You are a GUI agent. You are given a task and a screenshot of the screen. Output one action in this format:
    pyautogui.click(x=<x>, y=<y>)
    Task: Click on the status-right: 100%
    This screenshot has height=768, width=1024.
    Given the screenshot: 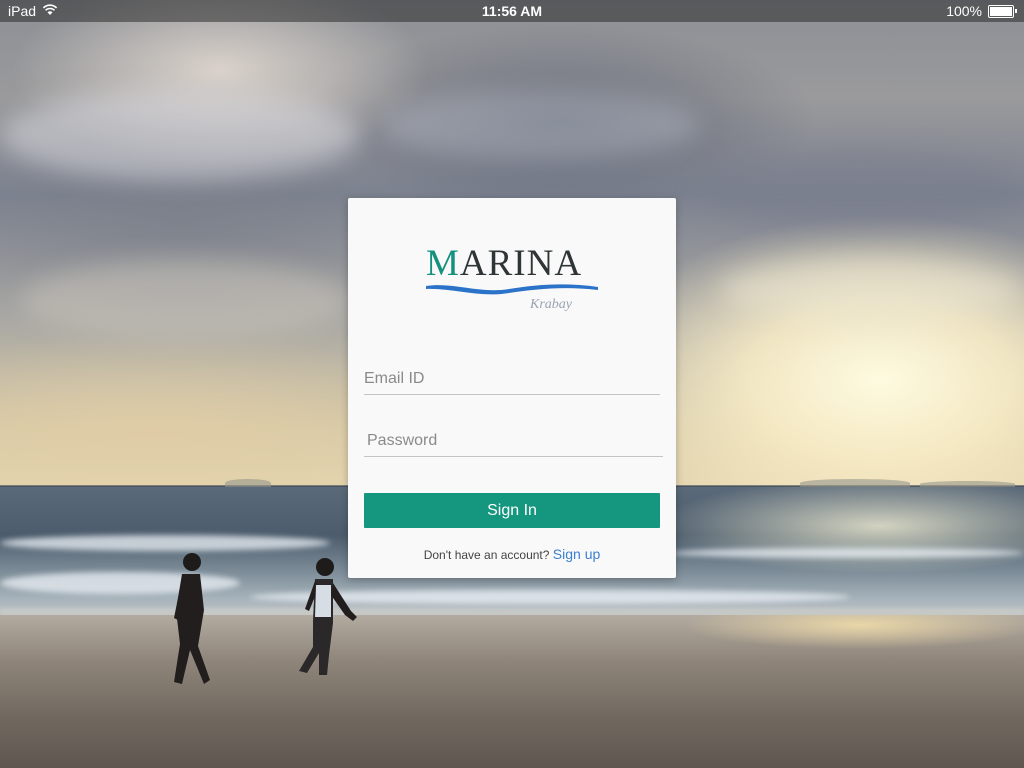 What is the action you would take?
    pyautogui.click(x=981, y=11)
    